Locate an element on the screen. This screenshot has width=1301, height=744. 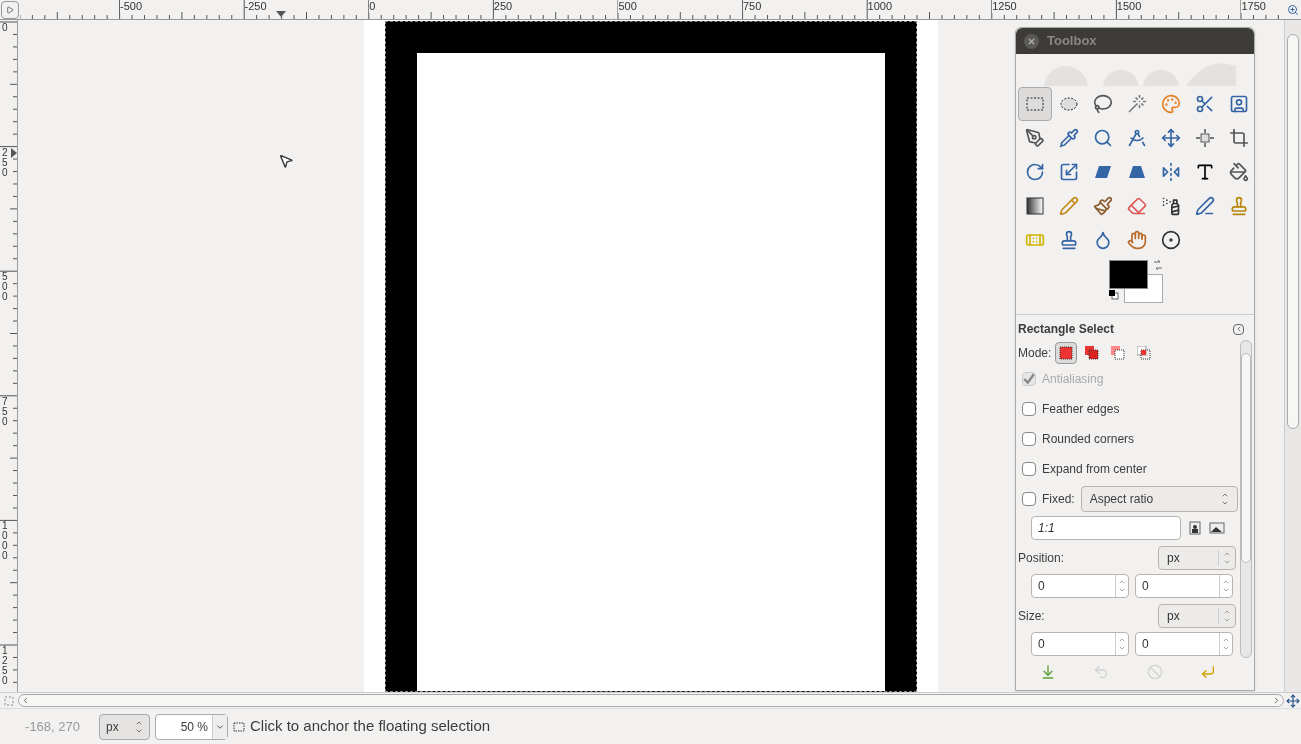
mouse-pointer-icon is located at coordinates (286, 161).